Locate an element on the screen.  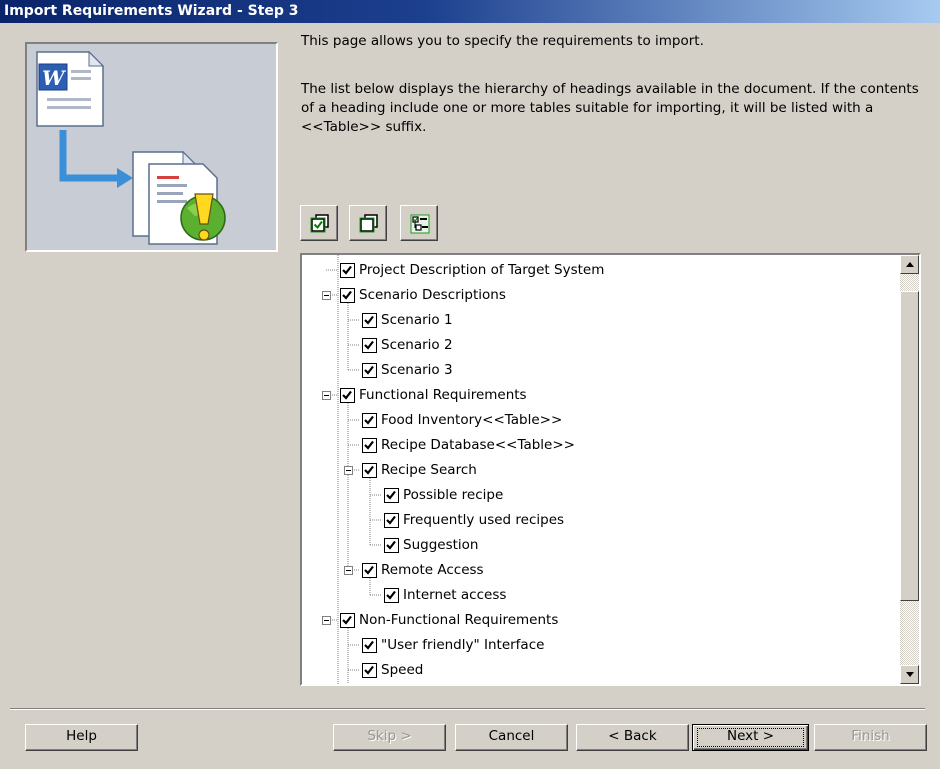
tree-item: Functional Requirements is located at coordinates (433, 395).